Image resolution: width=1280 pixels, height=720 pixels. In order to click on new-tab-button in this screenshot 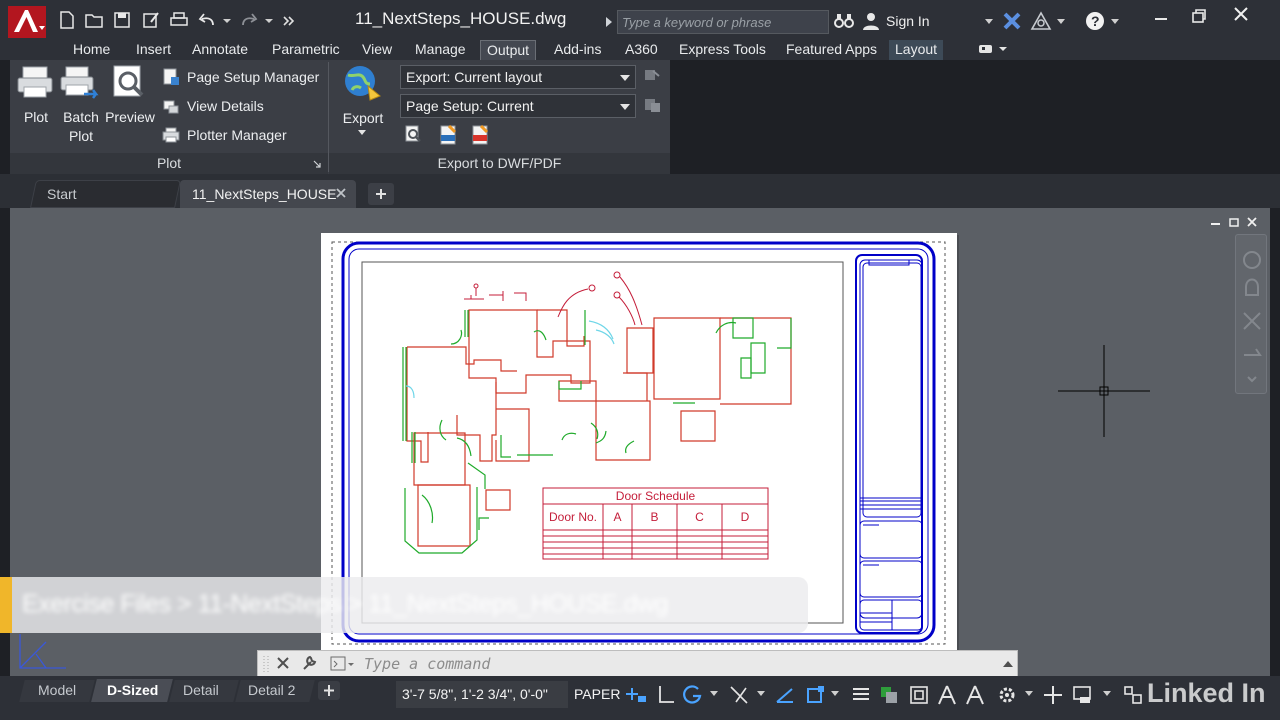, I will do `click(381, 194)`.